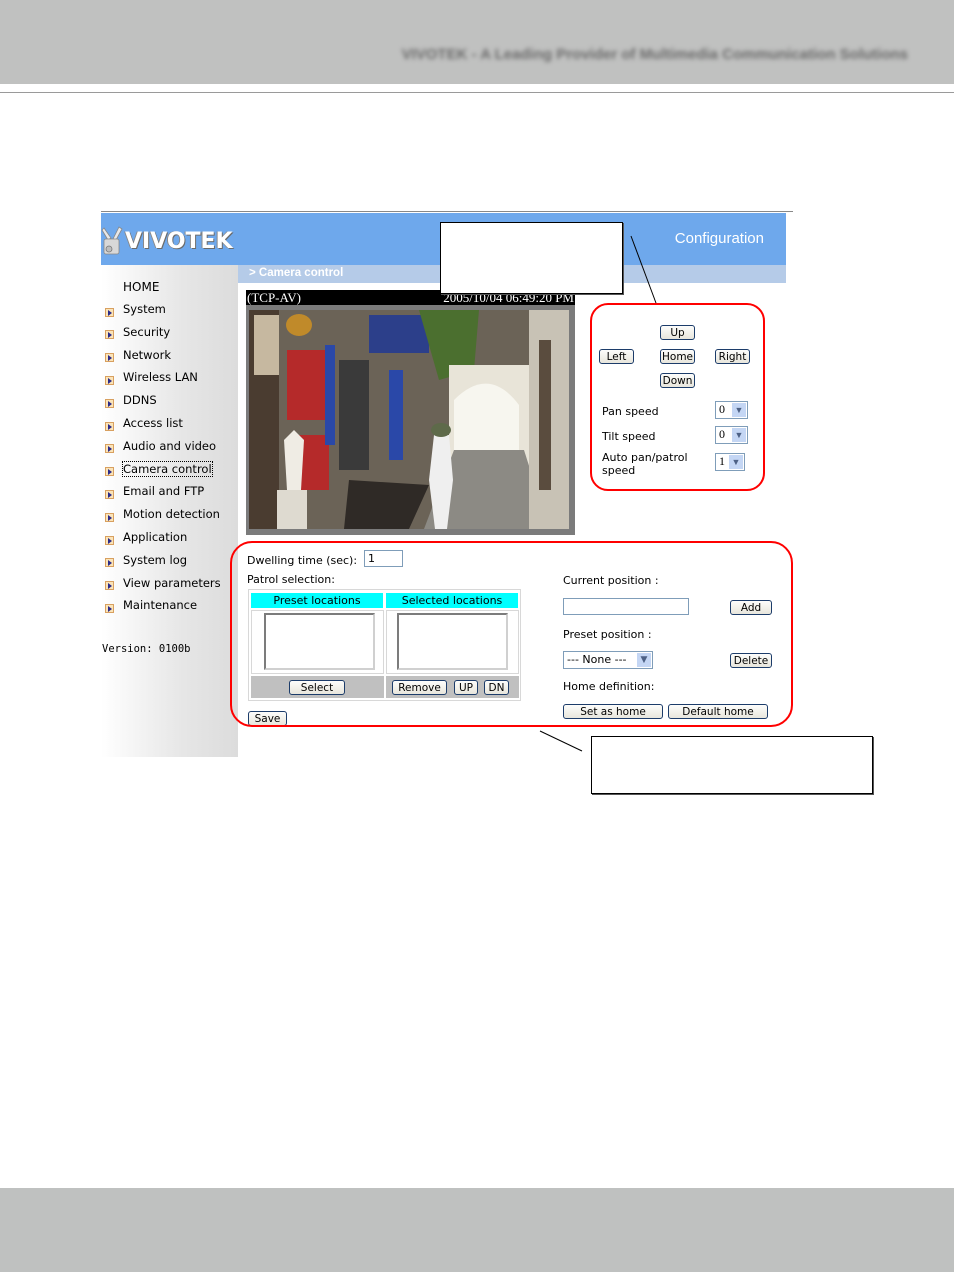  What do you see at coordinates (171, 514) in the screenshot?
I see `nav-item-label: Motion detection` at bounding box center [171, 514].